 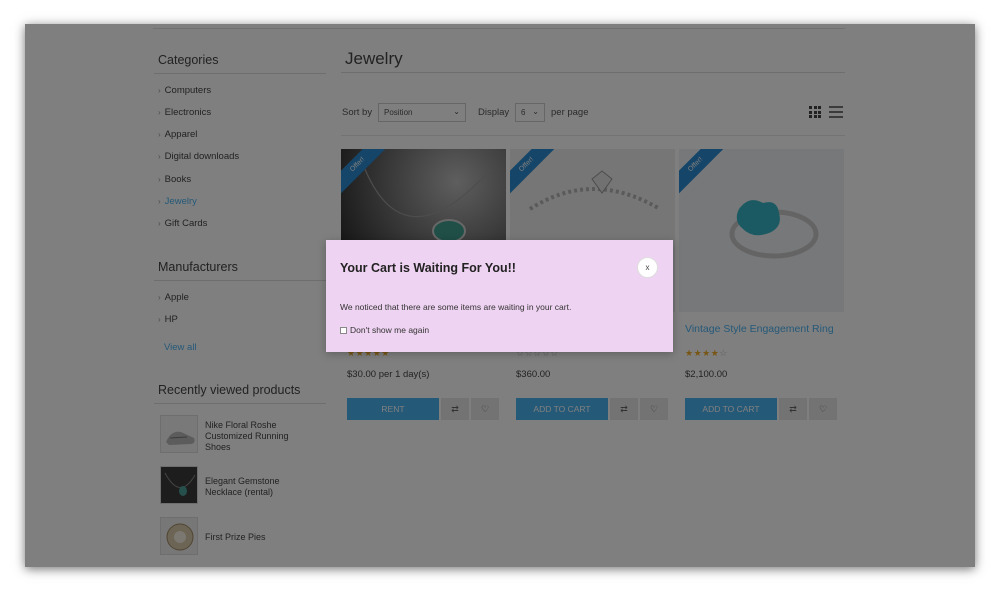 I want to click on modal-title: Your Cart is Waiting For You!!, so click(x=428, y=268).